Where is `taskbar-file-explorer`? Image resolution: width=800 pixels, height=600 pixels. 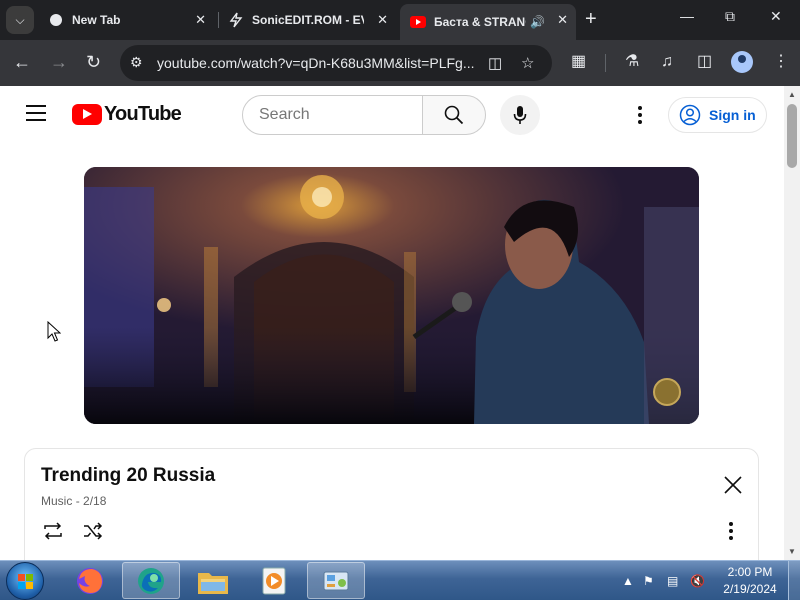 taskbar-file-explorer is located at coordinates (213, 580).